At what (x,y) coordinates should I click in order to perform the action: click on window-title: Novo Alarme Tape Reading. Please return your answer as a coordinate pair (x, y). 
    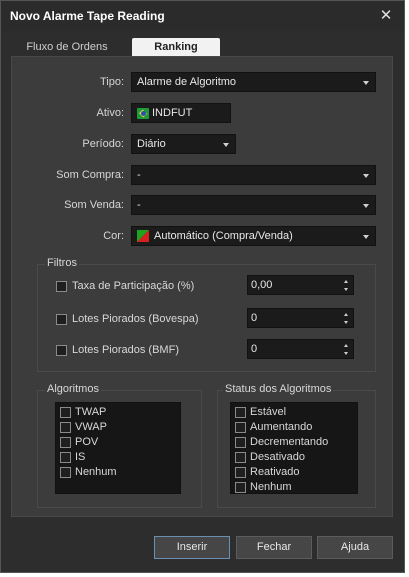
    Looking at the image, I should click on (87, 16).